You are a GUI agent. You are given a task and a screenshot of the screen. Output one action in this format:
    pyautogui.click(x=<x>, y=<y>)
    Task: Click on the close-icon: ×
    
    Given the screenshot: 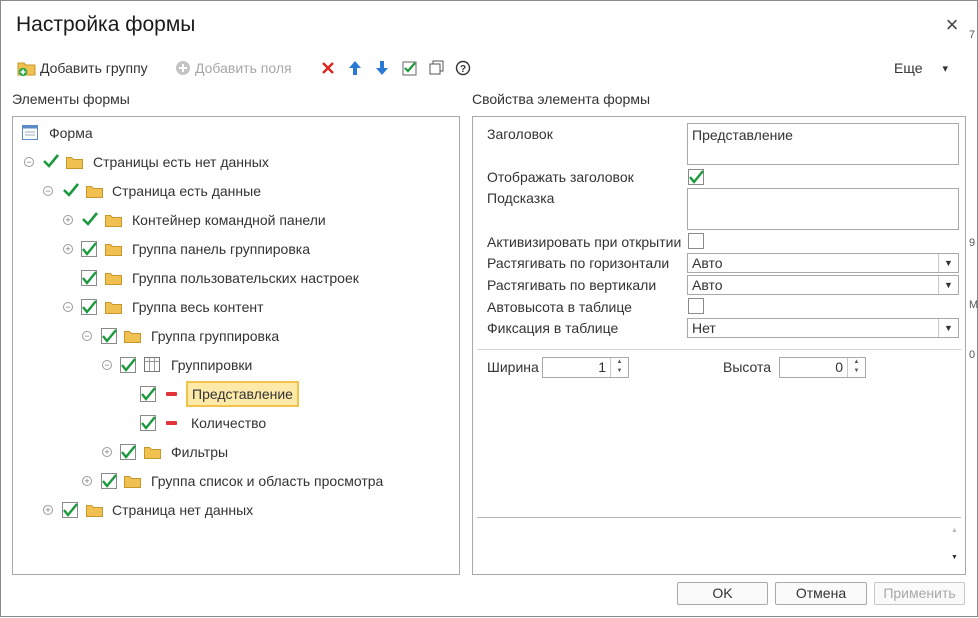 What is the action you would take?
    pyautogui.click(x=952, y=25)
    